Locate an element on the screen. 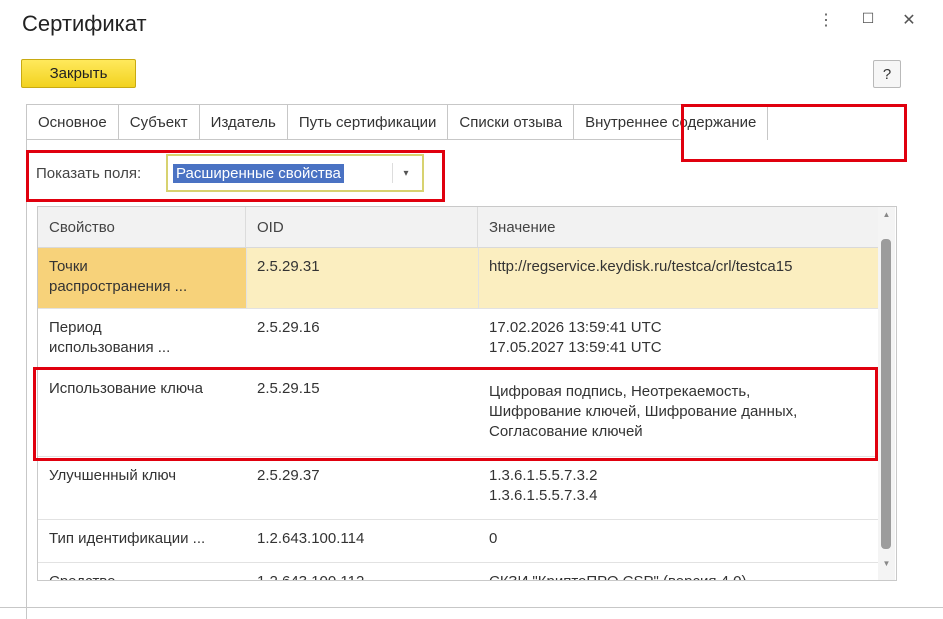 This screenshot has height=619, width=943. window-title: Сертификат is located at coordinates (84, 23).